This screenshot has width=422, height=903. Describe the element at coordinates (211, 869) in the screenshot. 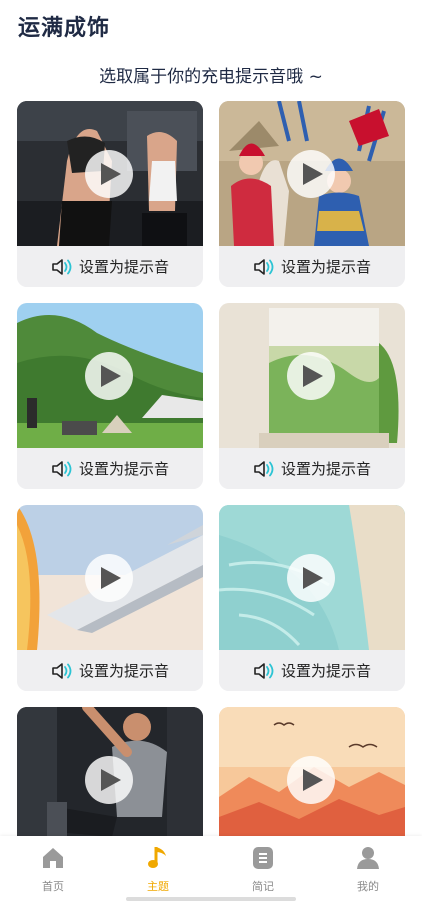

I see `bottom-tab-bar: 首页 主题 简记 我的` at that location.